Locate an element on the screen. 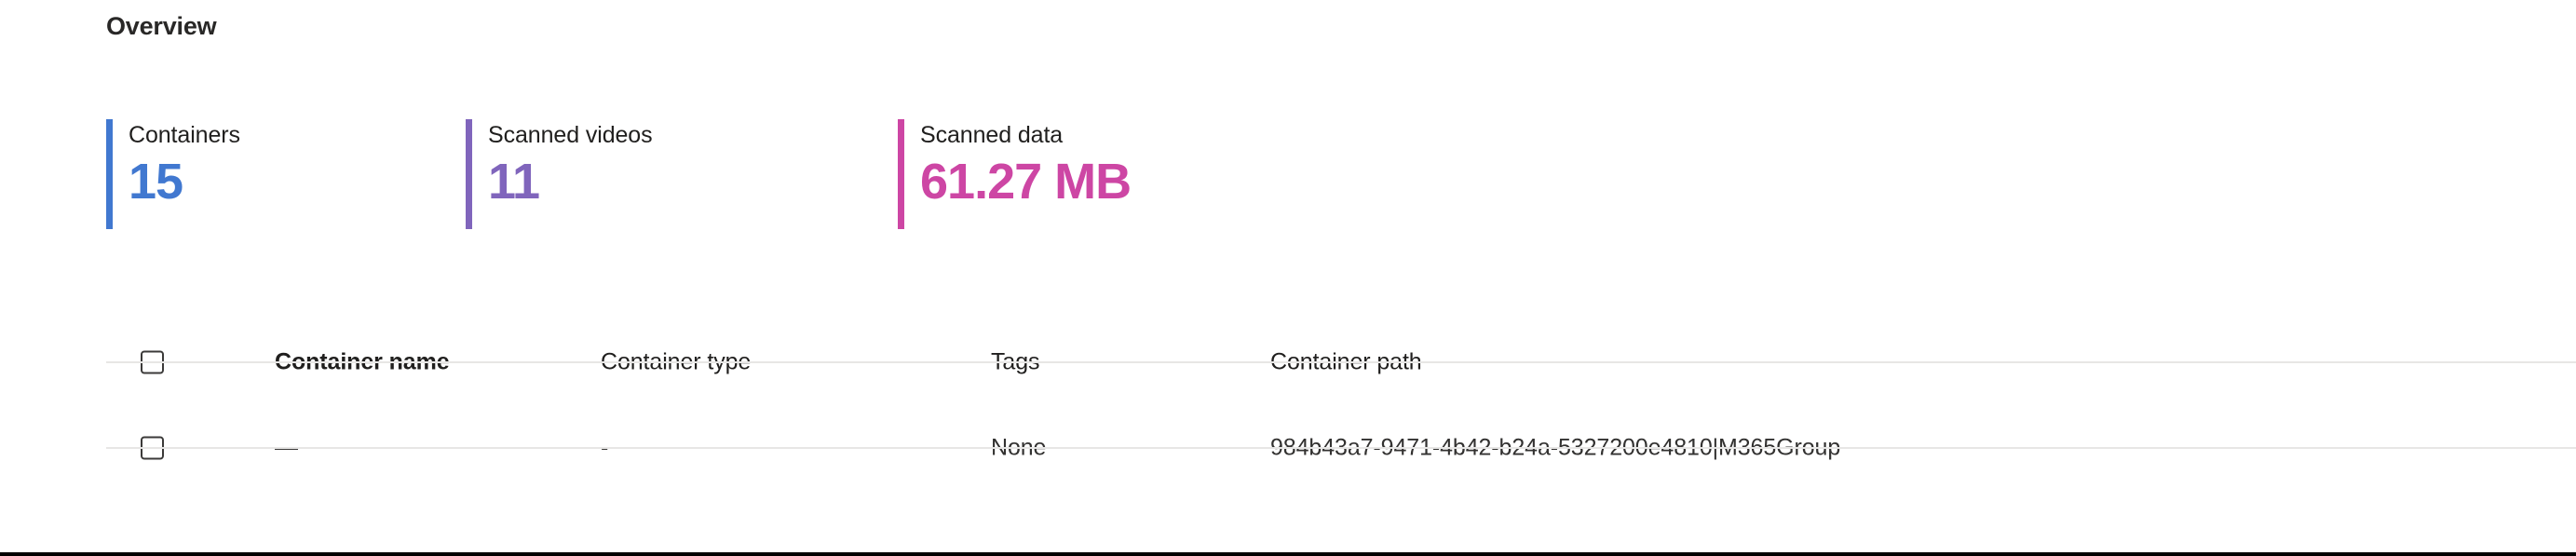 Image resolution: width=2576 pixels, height=556 pixels. metric-accent-bar-containers is located at coordinates (109, 174).